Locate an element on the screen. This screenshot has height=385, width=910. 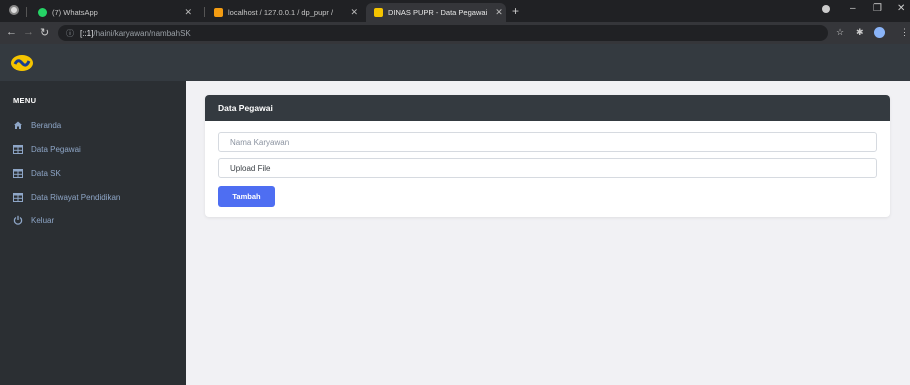
minimize-icon: – is located at coordinates (853, 8).